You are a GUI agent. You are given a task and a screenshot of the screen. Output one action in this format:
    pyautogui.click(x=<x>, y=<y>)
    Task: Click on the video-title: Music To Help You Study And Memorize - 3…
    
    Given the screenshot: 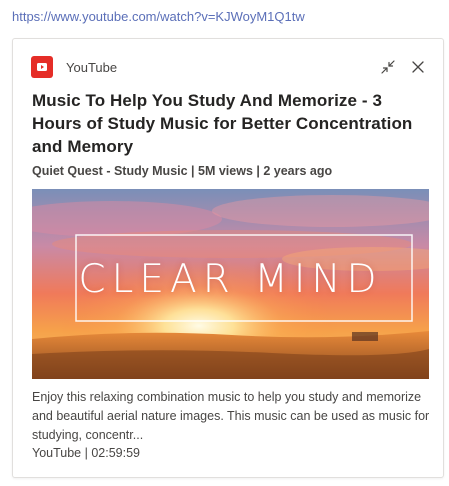 What is the action you would take?
    pyautogui.click(x=232, y=123)
    